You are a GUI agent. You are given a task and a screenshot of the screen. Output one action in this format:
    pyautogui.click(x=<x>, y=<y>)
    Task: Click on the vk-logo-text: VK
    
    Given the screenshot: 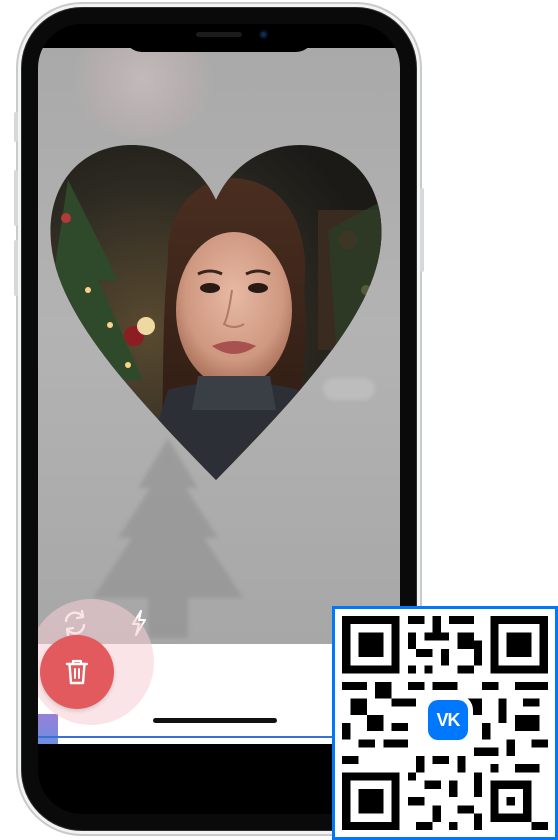 What is the action you would take?
    pyautogui.click(x=448, y=719)
    